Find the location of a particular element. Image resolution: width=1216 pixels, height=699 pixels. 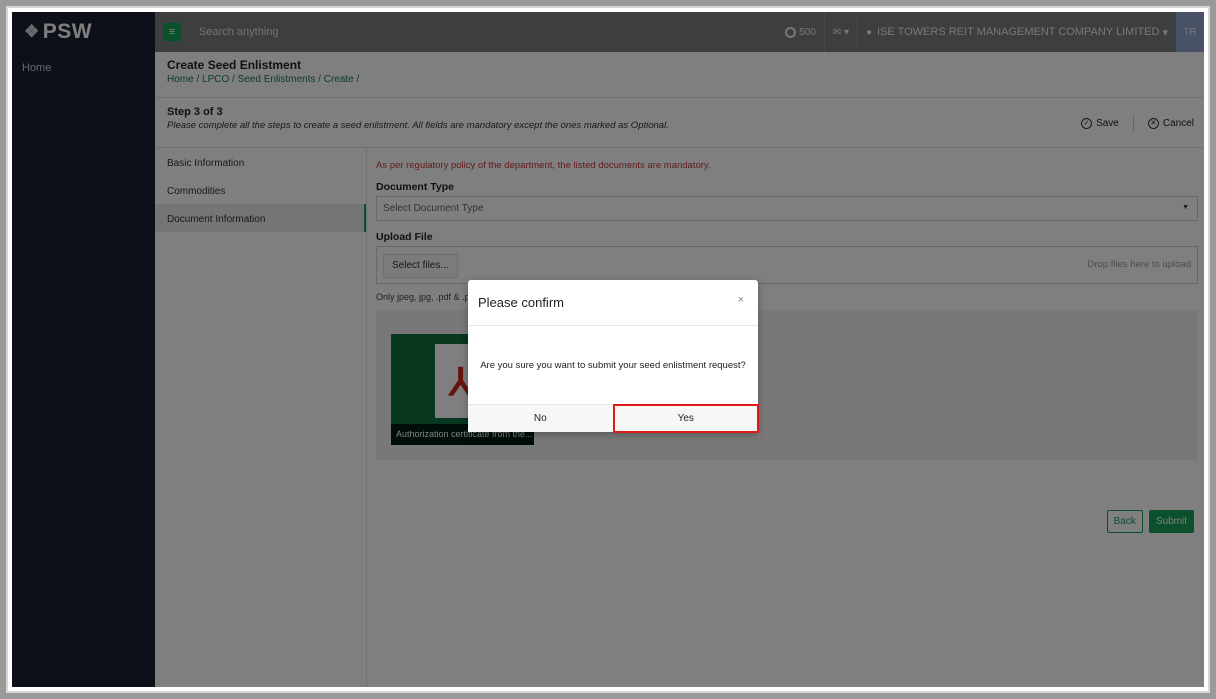

no-button: No is located at coordinates (541, 418).